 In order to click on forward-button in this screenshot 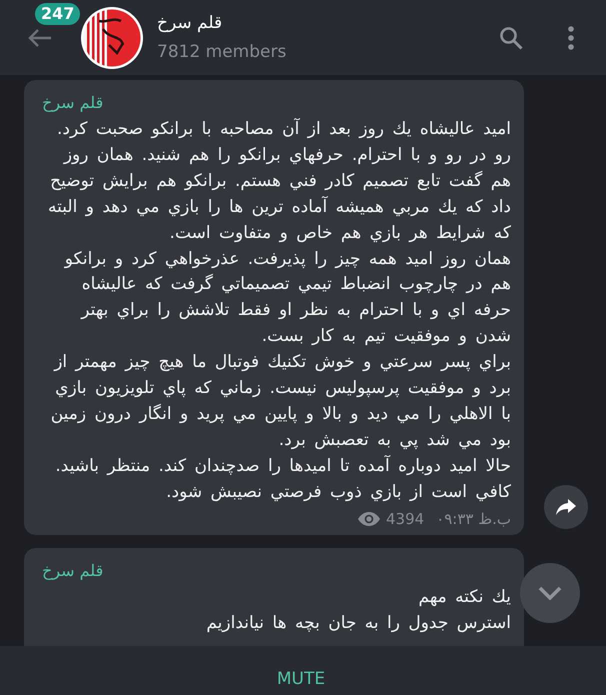, I will do `click(566, 506)`.